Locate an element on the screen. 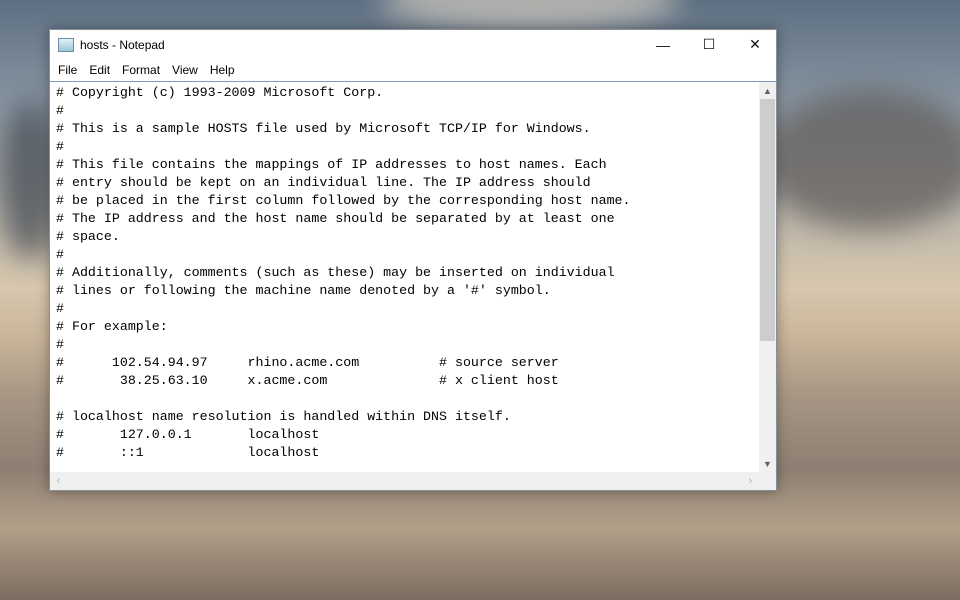 The width and height of the screenshot is (960, 600). scroll-left-icon: ‹ is located at coordinates (58, 481).